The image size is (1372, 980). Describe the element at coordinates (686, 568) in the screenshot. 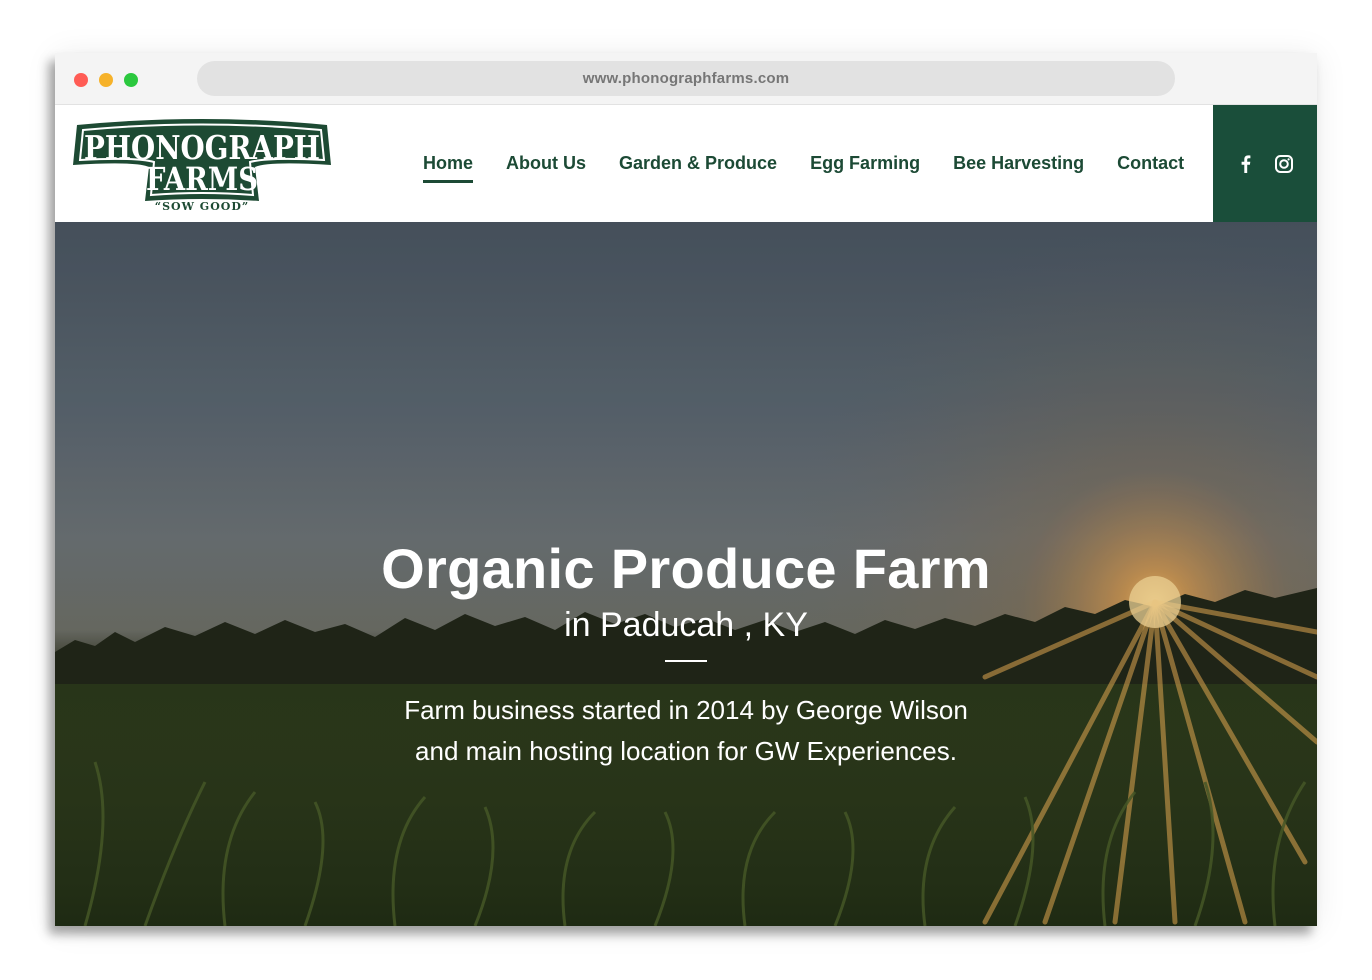

I see `hero-title: Organic Produce Farm` at that location.